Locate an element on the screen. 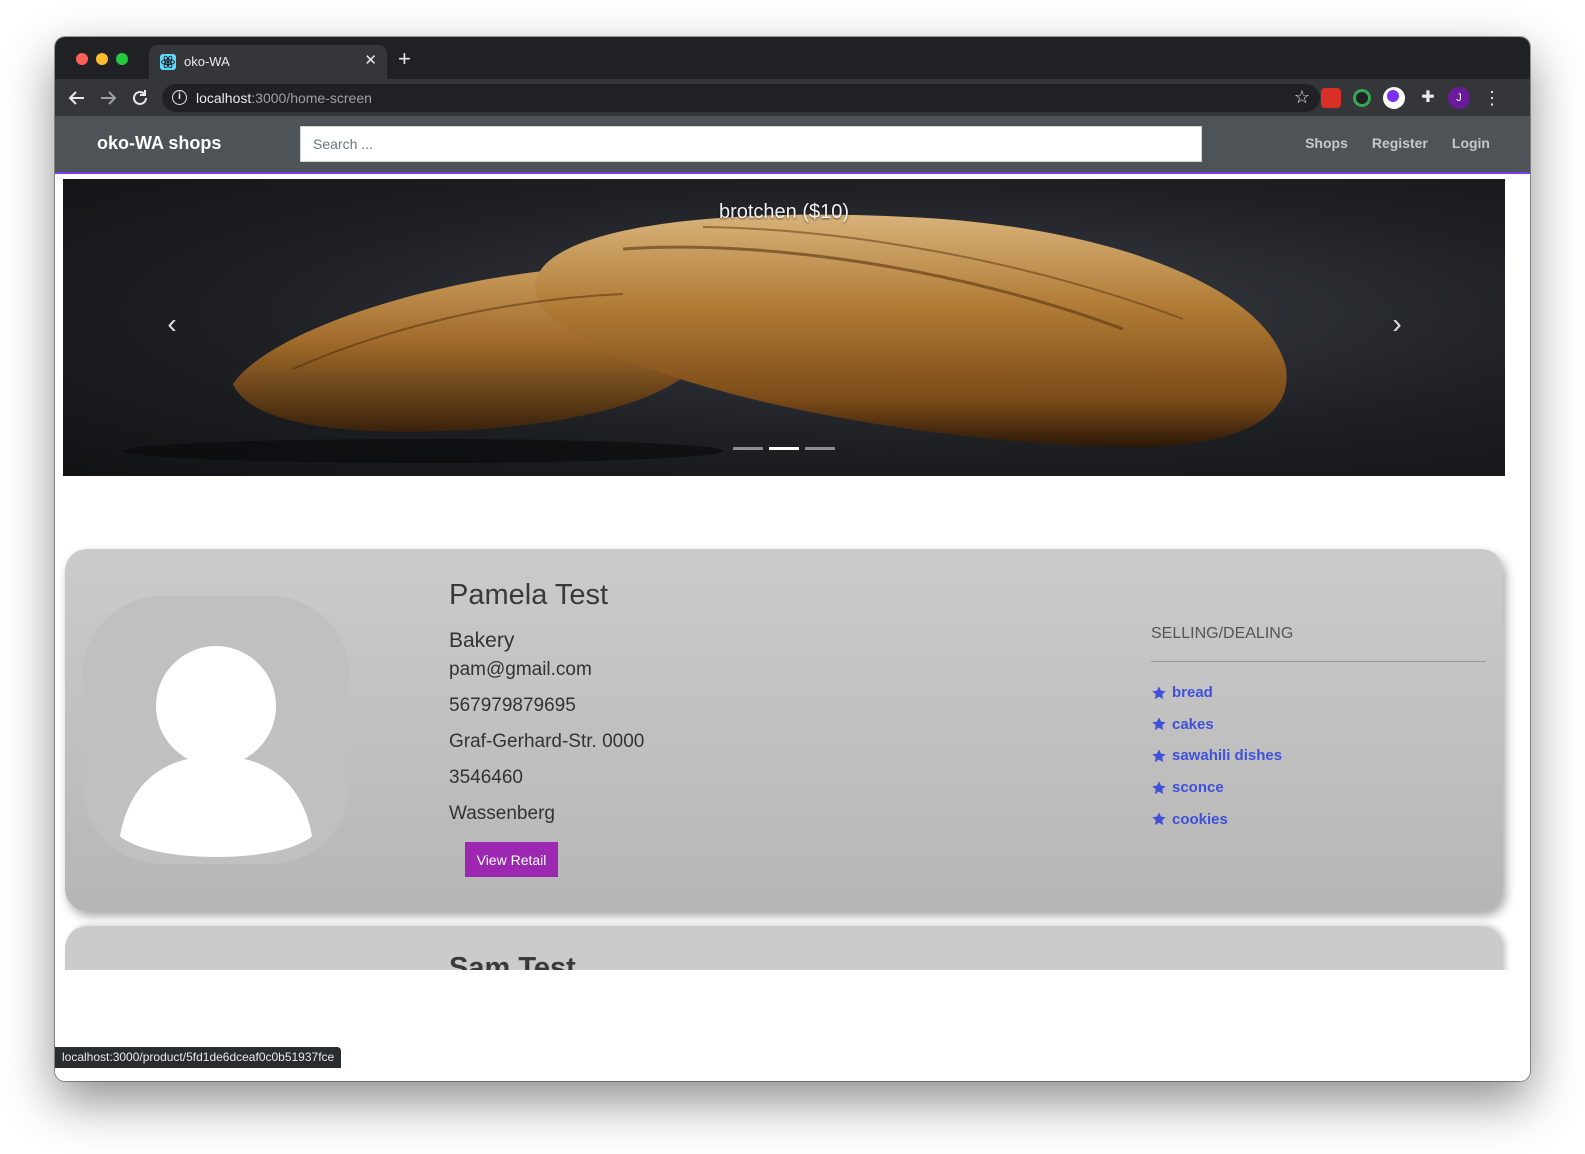 Image resolution: width=1585 pixels, height=1154 pixels. close-window-button is located at coordinates (82, 59).